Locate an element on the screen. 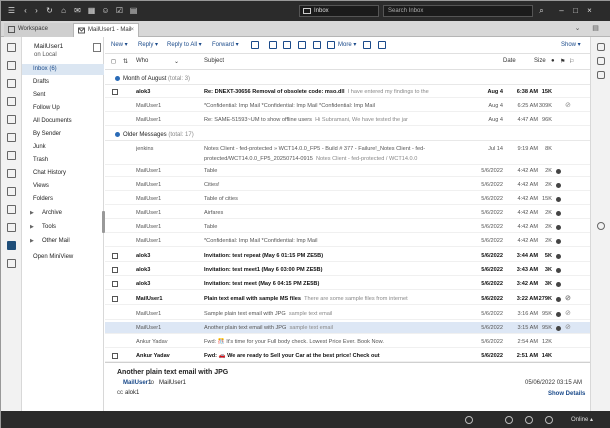  todo-rail-icon is located at coordinates (11, 119).